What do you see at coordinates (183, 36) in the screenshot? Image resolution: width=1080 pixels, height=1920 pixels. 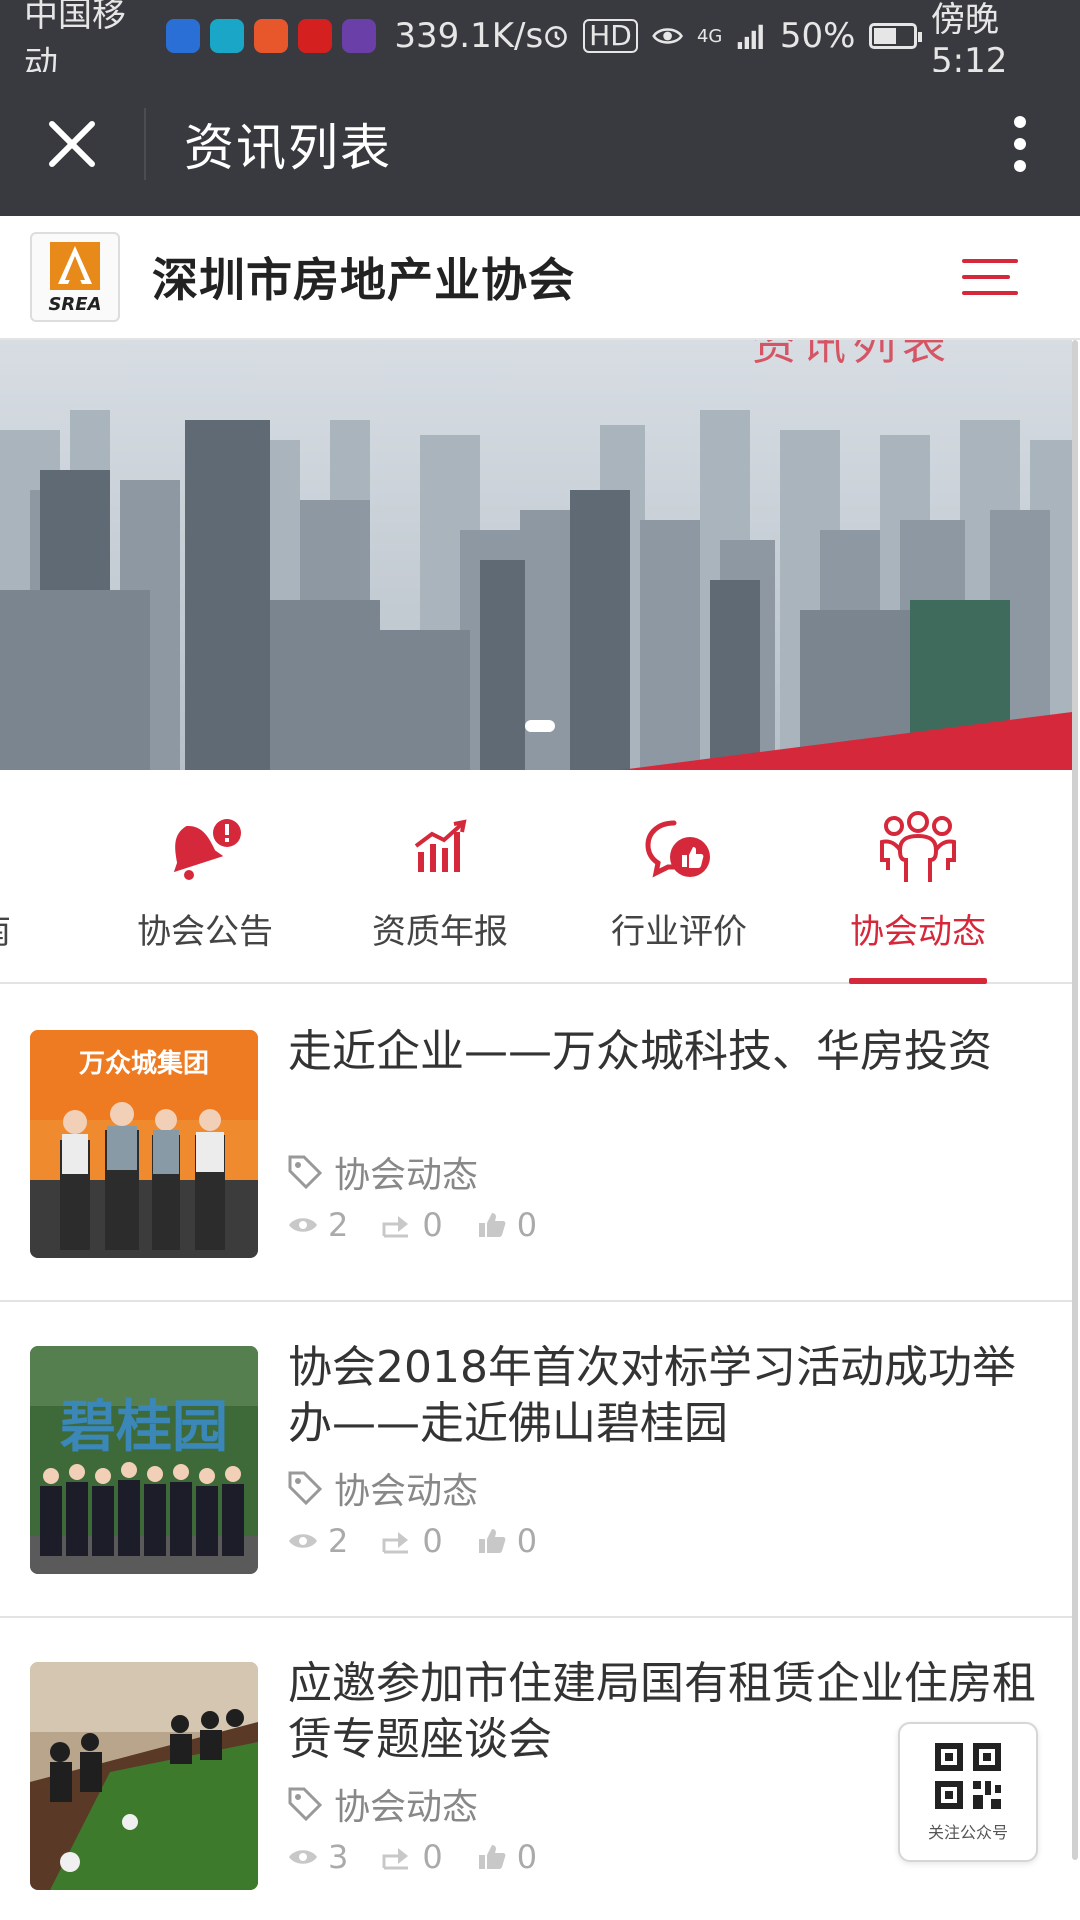 I see `shield-app-icon` at bounding box center [183, 36].